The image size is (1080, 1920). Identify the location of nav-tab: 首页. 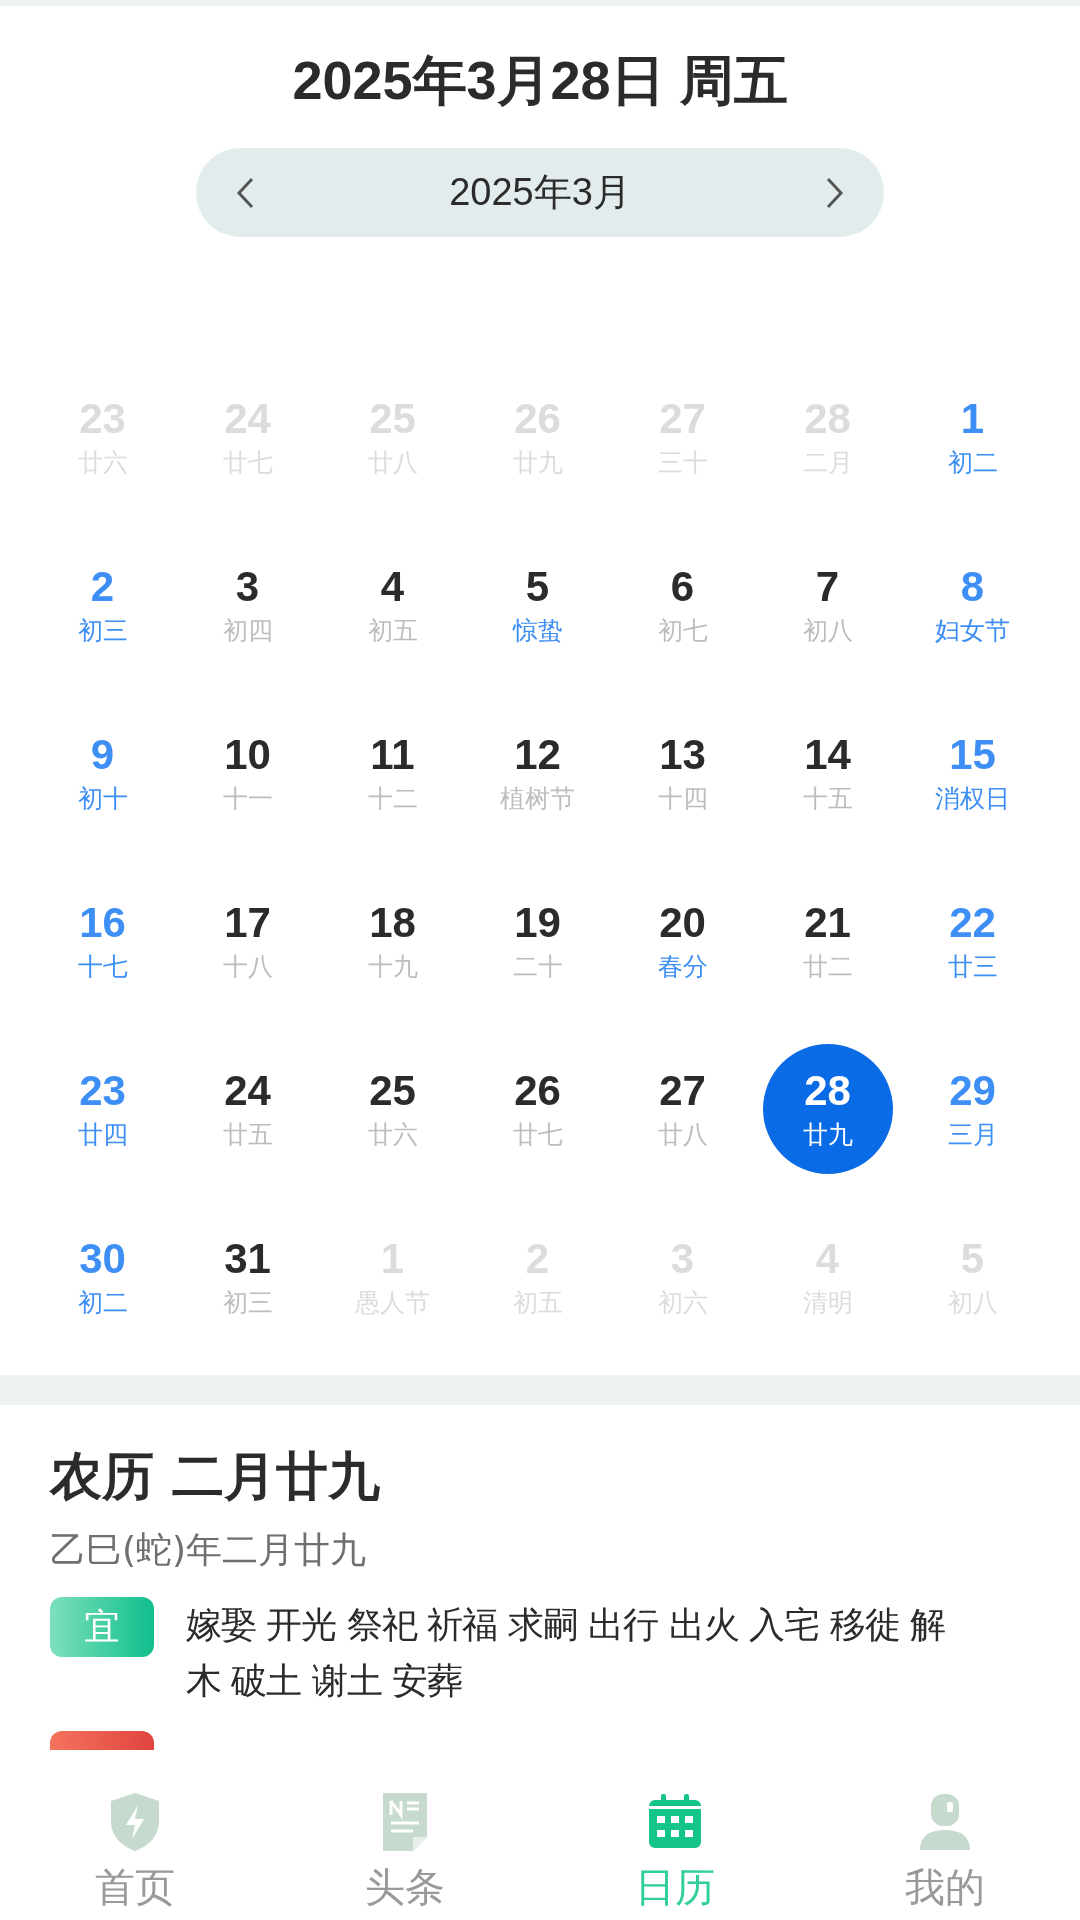
(135, 1847).